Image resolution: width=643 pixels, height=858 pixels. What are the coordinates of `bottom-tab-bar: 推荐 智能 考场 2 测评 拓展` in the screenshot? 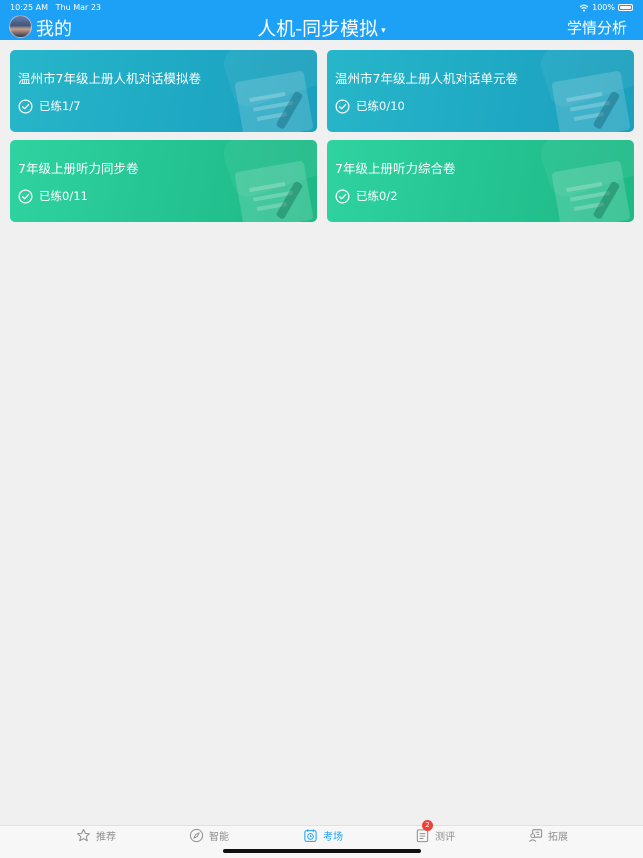 It's located at (321, 839).